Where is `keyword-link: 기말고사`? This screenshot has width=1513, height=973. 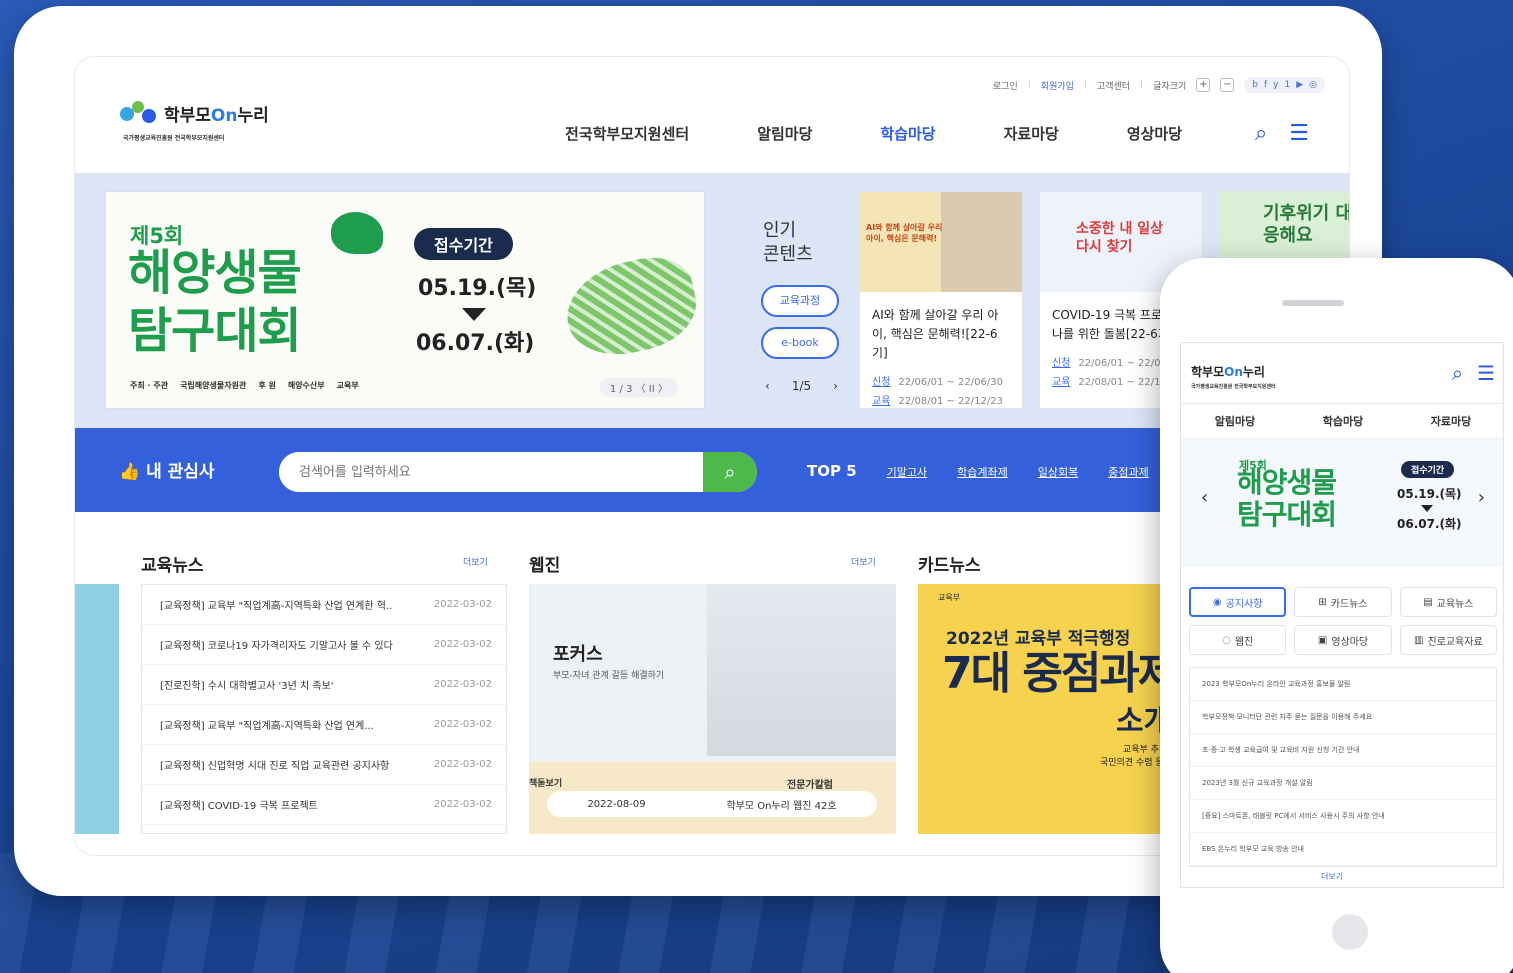
keyword-link: 기말고사 is located at coordinates (907, 472).